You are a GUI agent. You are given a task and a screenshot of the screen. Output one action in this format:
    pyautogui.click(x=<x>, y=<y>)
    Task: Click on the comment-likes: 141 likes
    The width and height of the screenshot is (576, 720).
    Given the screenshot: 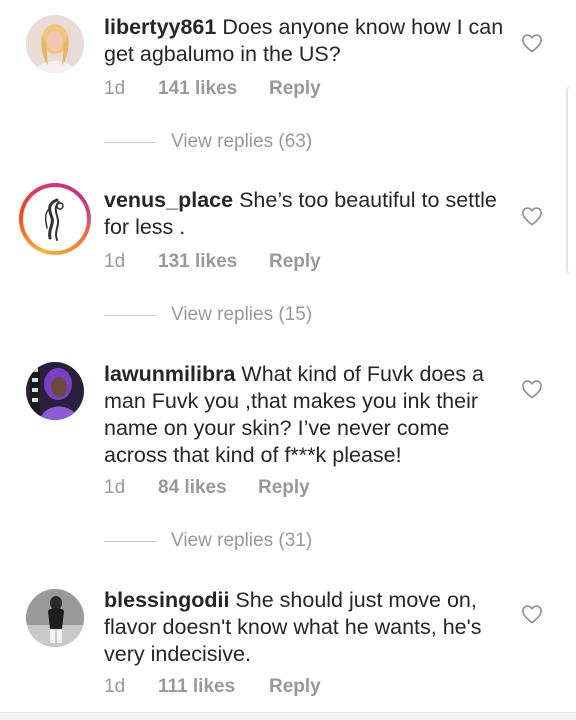 What is the action you would take?
    pyautogui.click(x=197, y=89)
    